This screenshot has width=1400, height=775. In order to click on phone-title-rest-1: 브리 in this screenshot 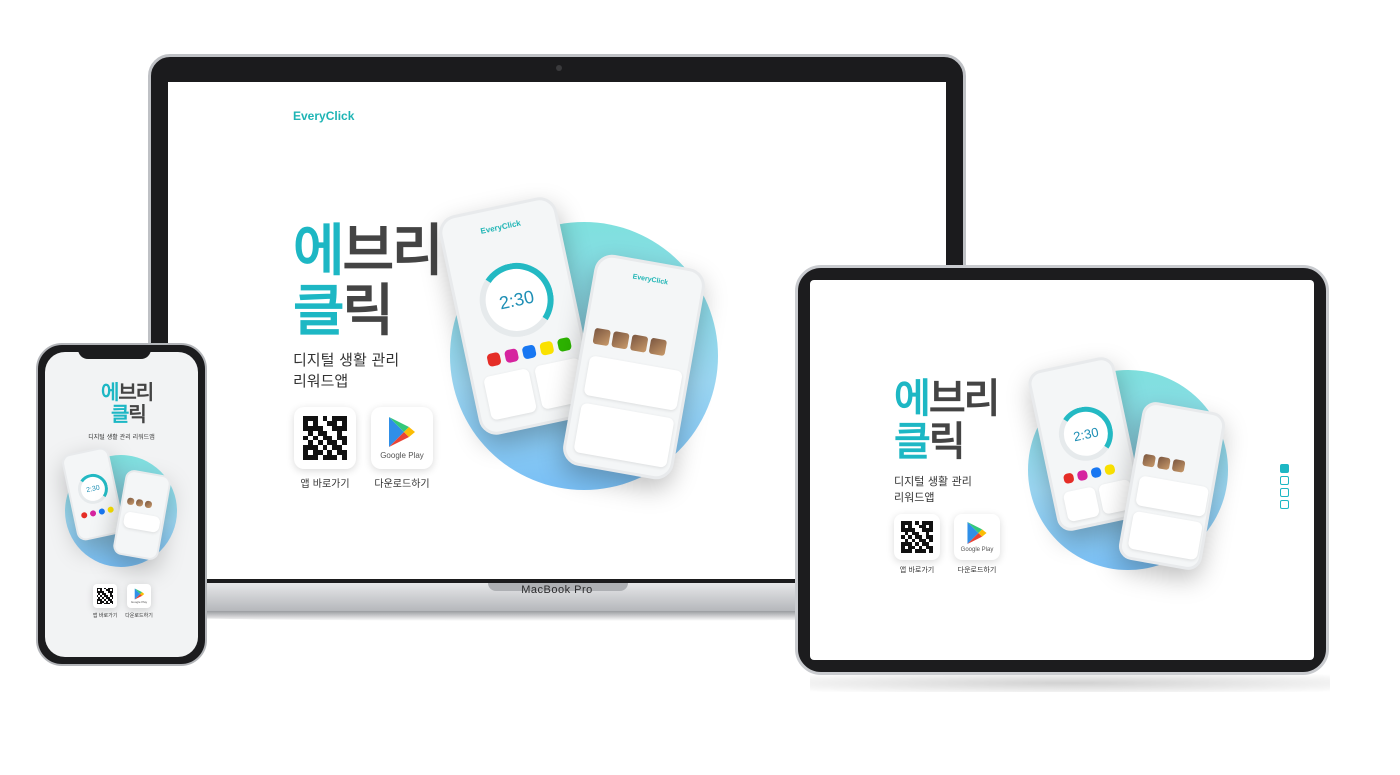, I will do `click(136, 392)`.